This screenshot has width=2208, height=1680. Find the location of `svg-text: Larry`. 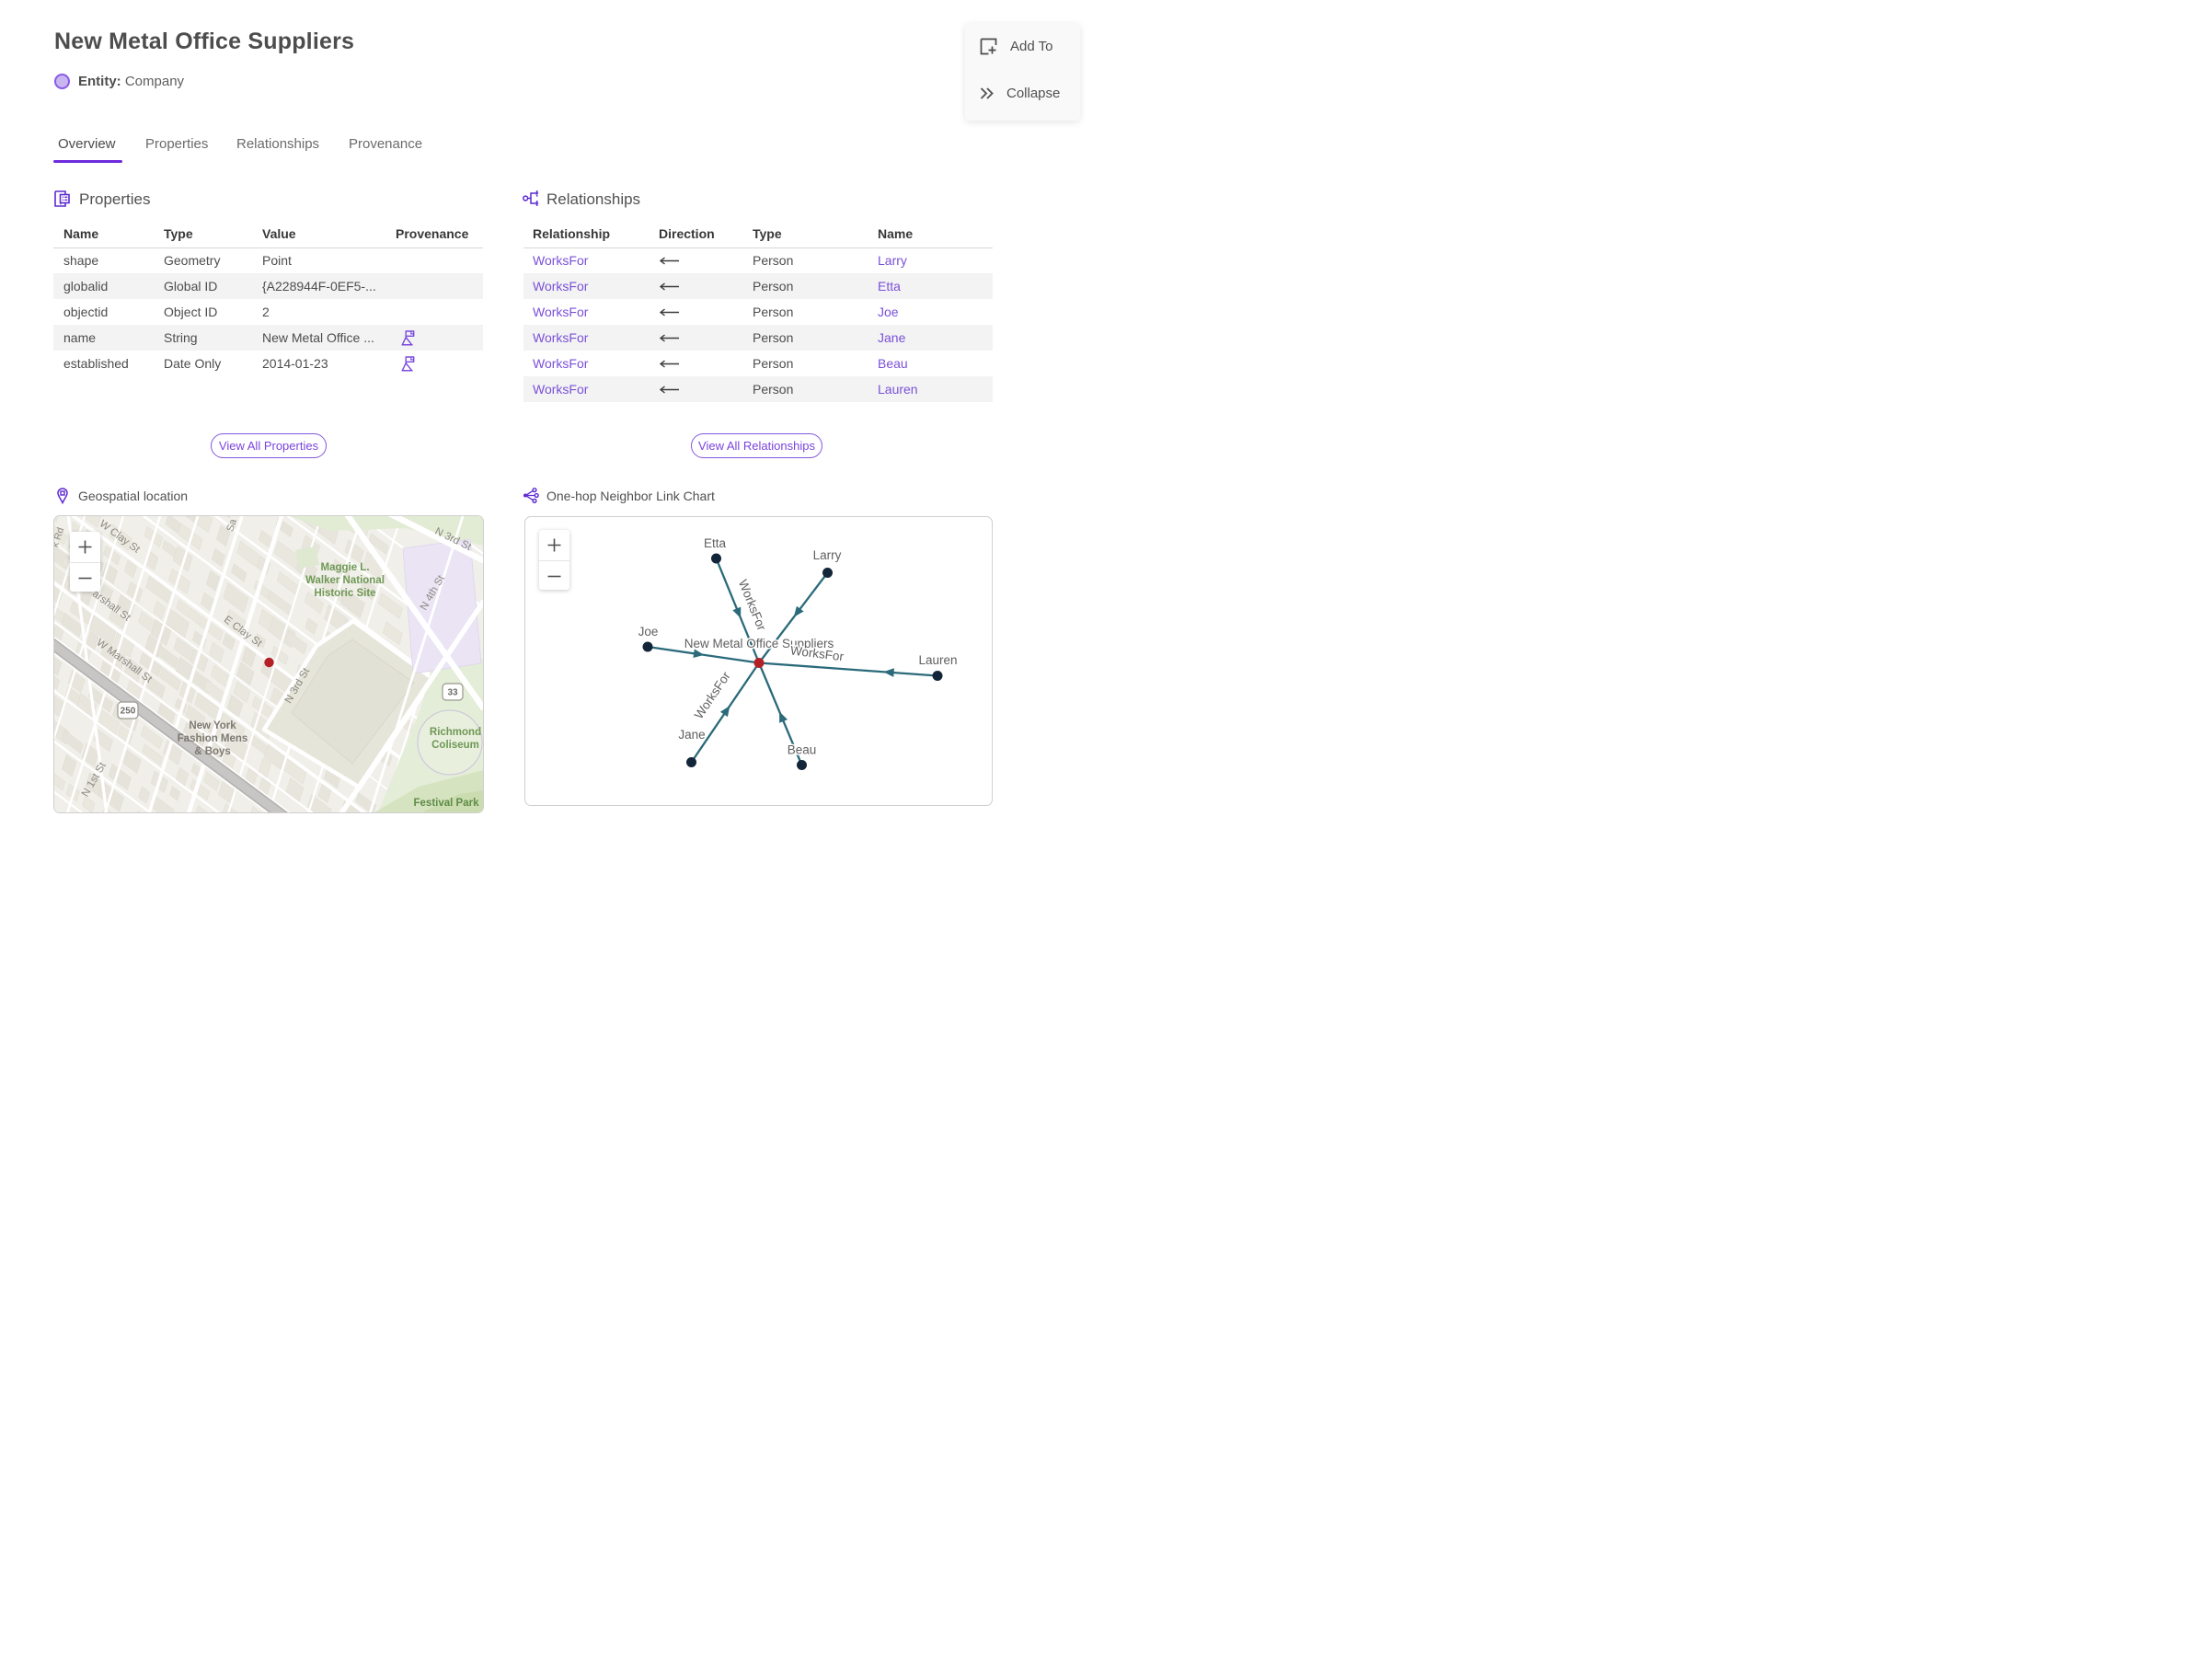

svg-text: Larry is located at coordinates (827, 555).